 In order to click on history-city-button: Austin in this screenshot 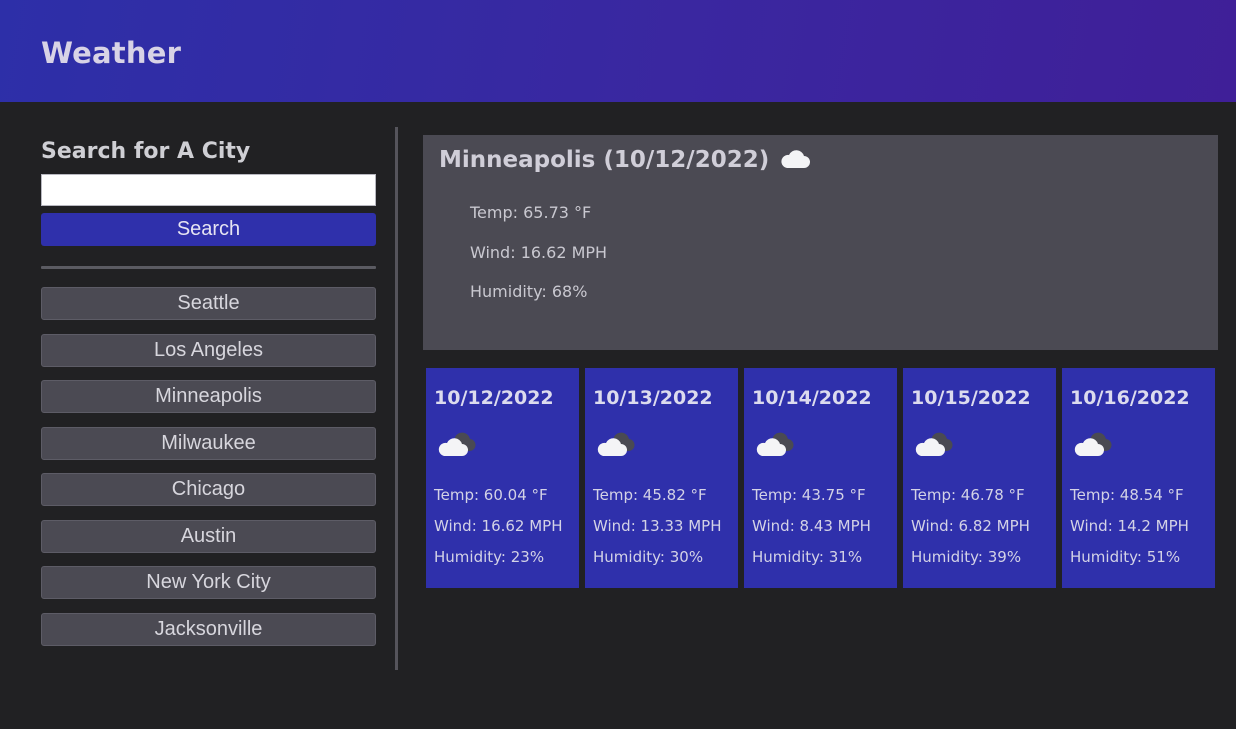, I will do `click(208, 536)`.